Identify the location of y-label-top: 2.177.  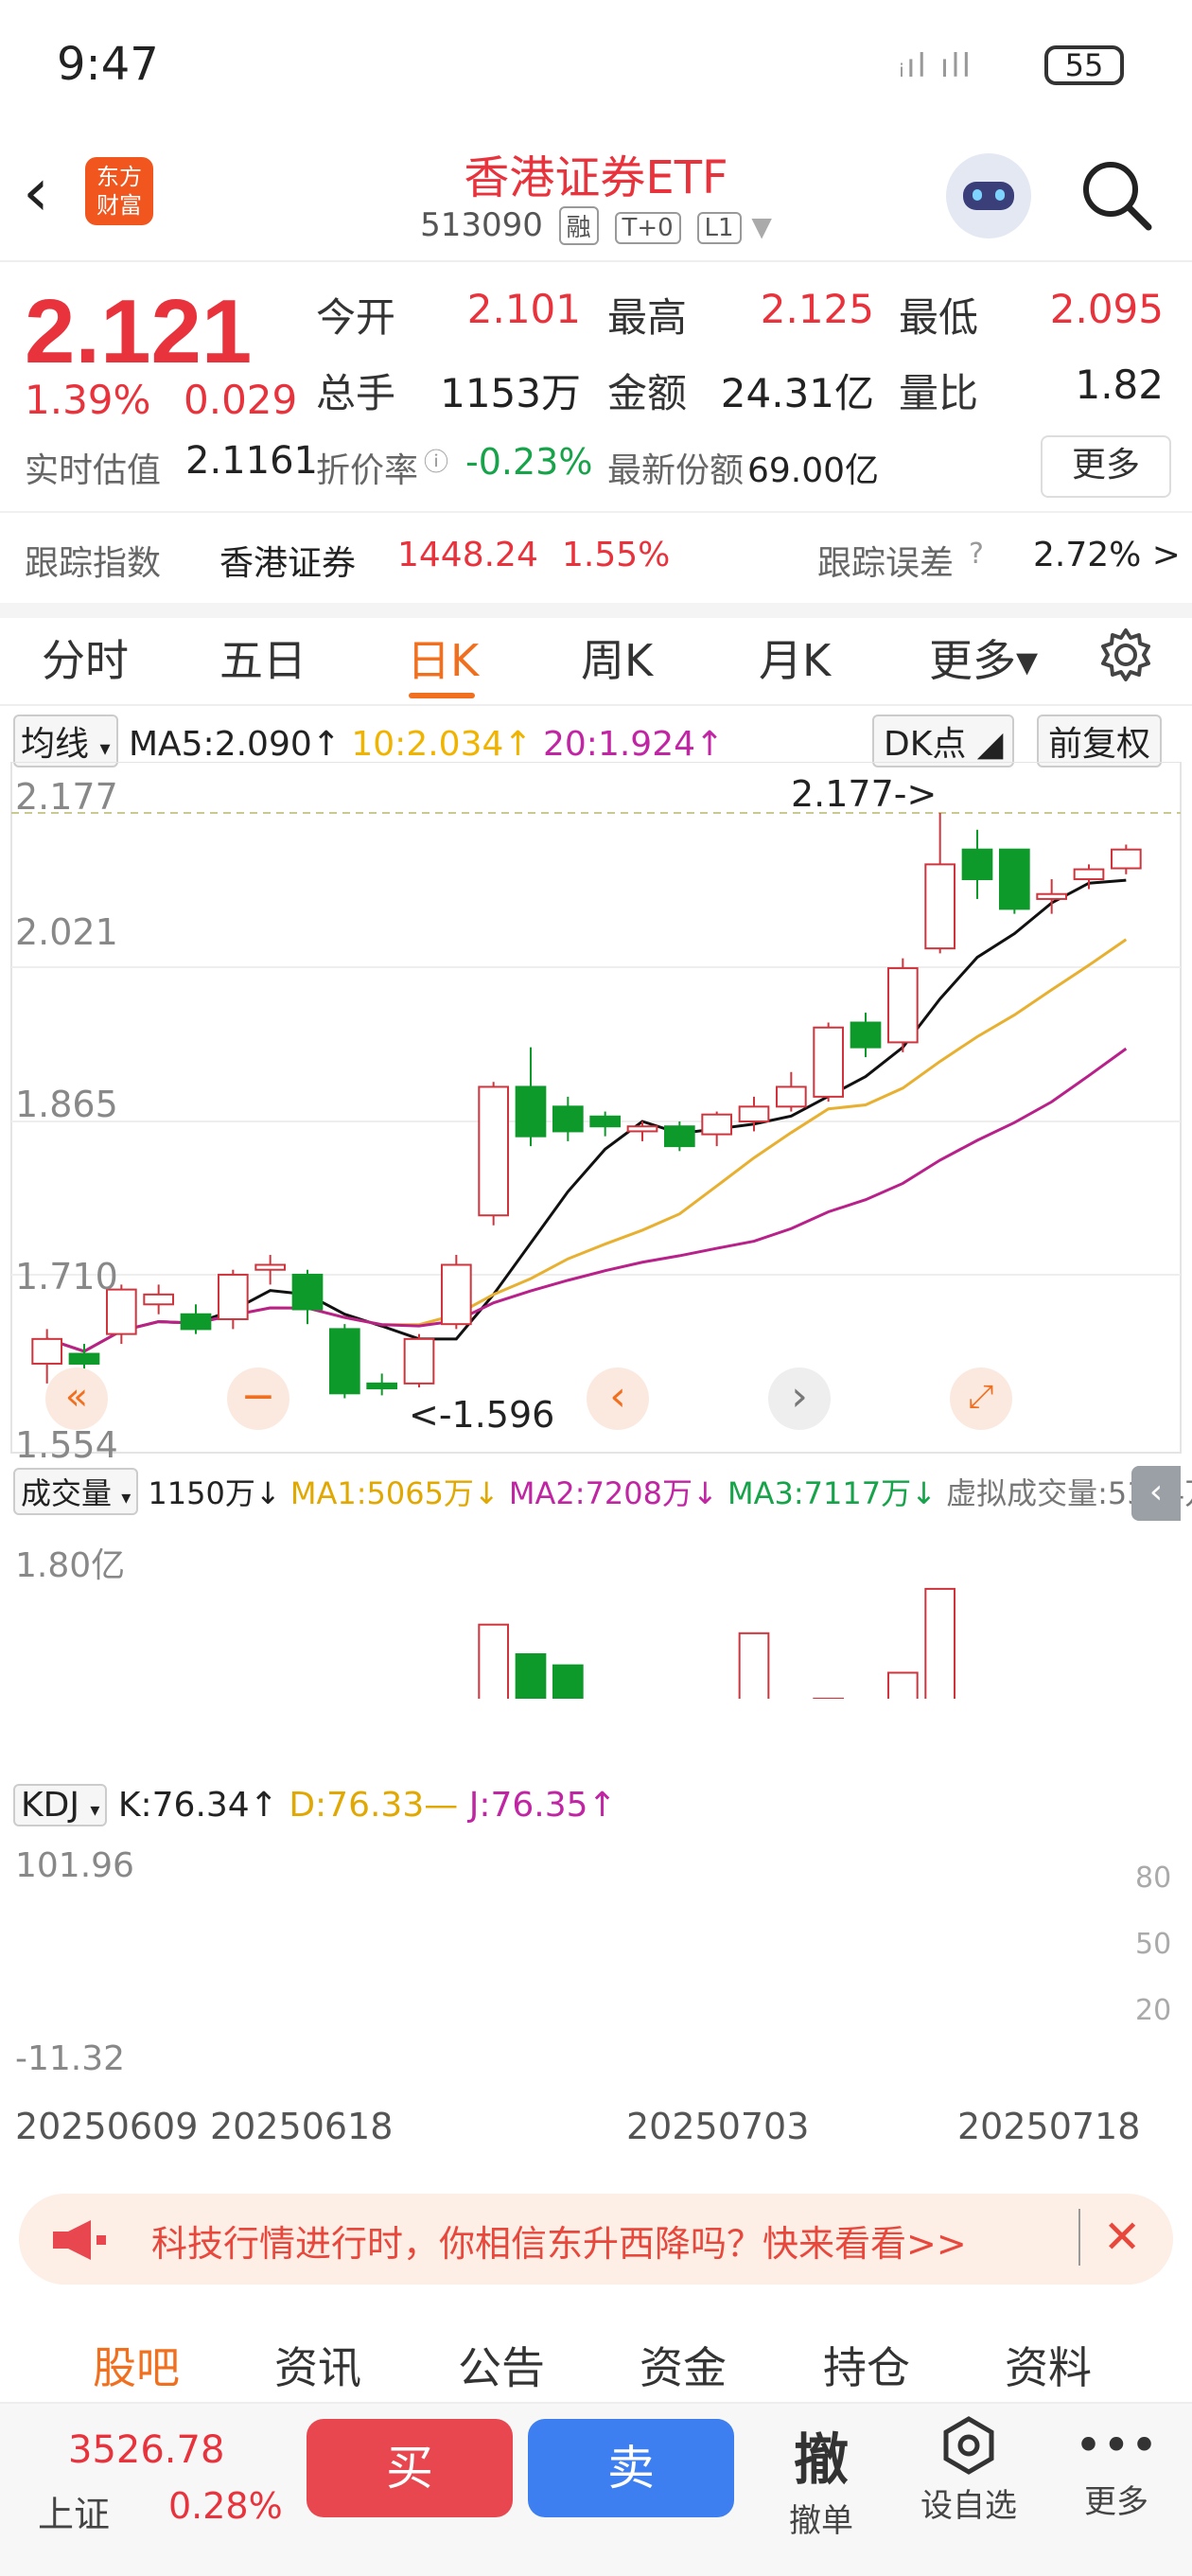
(66, 797).